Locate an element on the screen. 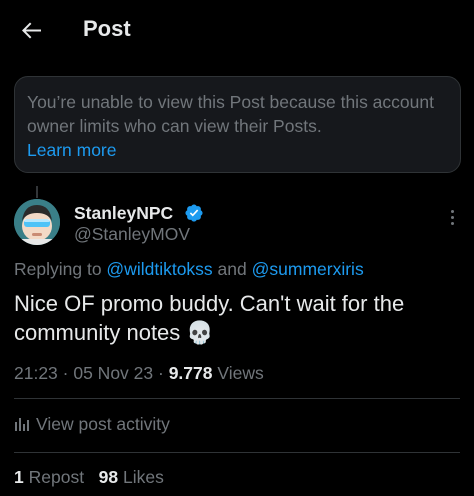 The width and height of the screenshot is (474, 496). more-vertical-icon is located at coordinates (452, 219).